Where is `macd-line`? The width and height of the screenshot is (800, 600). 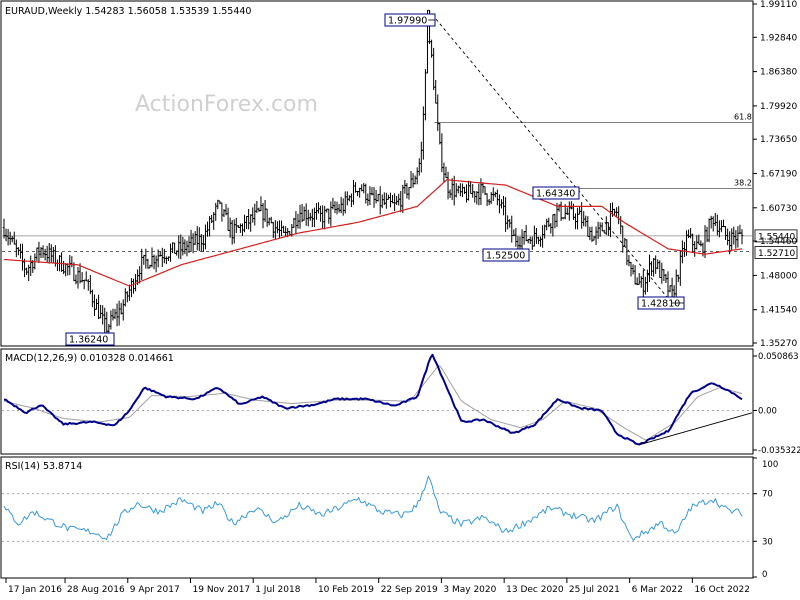 macd-line is located at coordinates (373, 399).